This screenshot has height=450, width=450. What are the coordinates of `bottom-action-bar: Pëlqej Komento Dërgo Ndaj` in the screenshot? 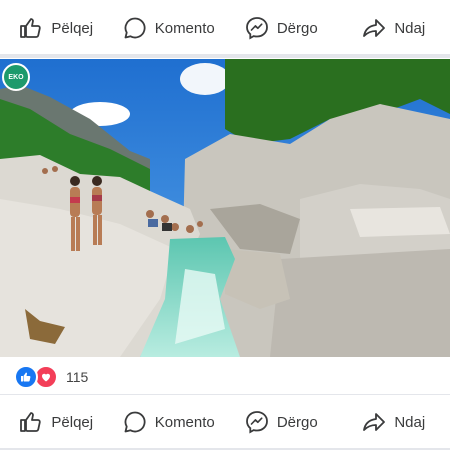 It's located at (225, 422).